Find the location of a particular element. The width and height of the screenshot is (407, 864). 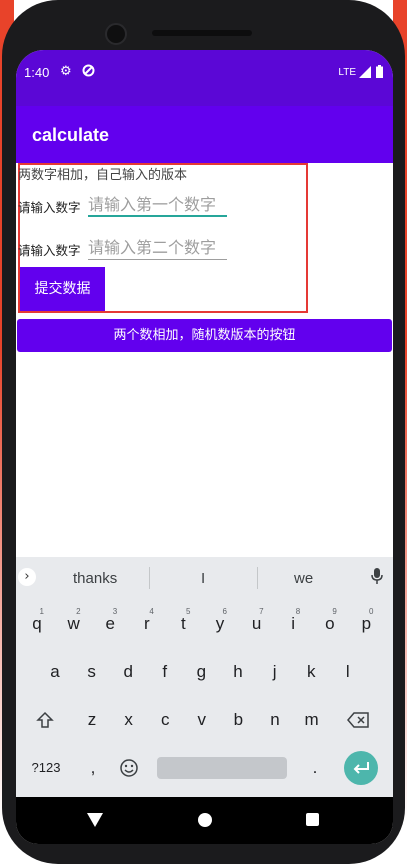

key-c: c is located at coordinates (165, 720).